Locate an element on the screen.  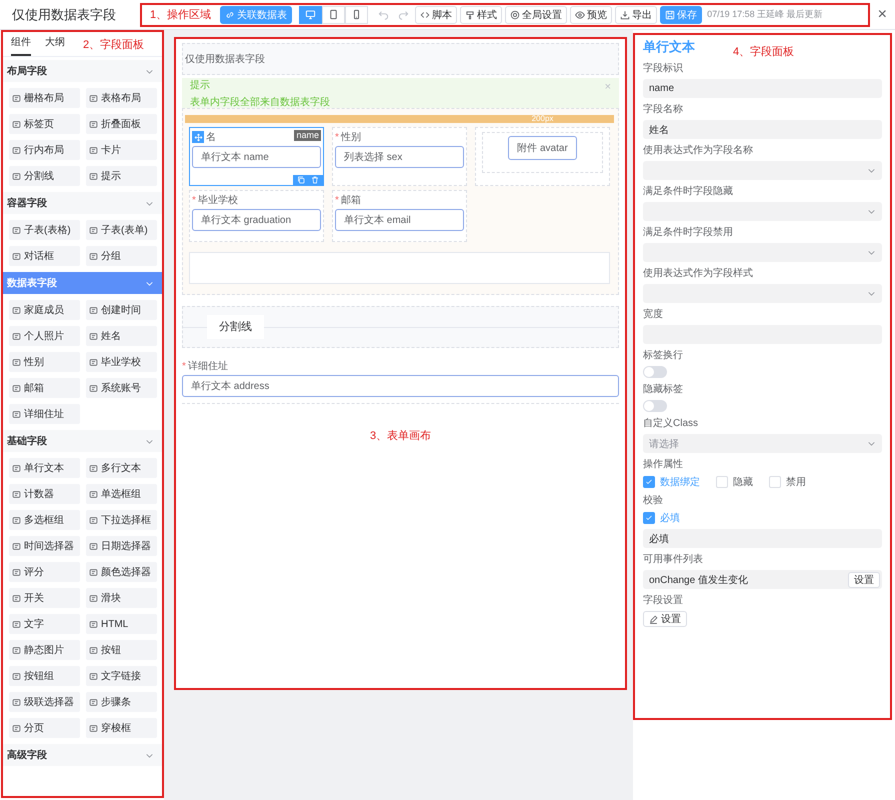
form-field: * 邮箱 单行文本 email is located at coordinates (399, 216).